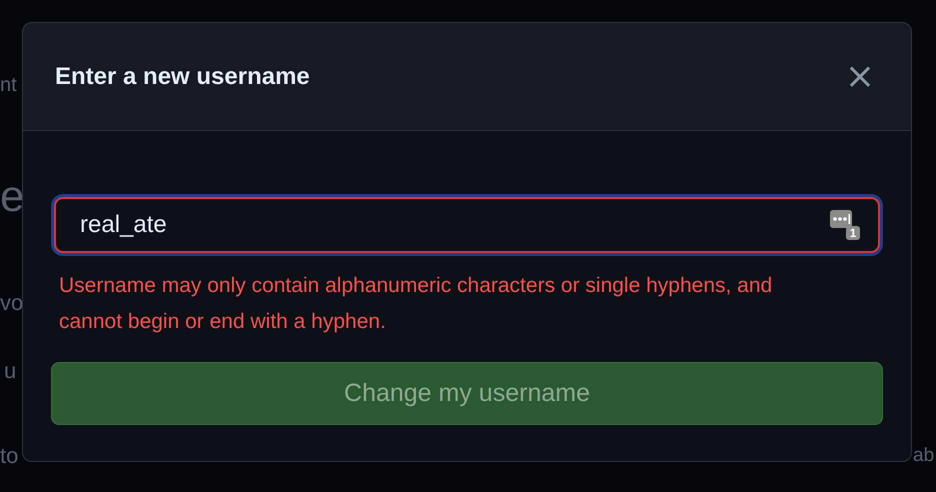 Image resolution: width=936 pixels, height=492 pixels. Describe the element at coordinates (467, 225) in the screenshot. I see `username-field: real_ate 1` at that location.